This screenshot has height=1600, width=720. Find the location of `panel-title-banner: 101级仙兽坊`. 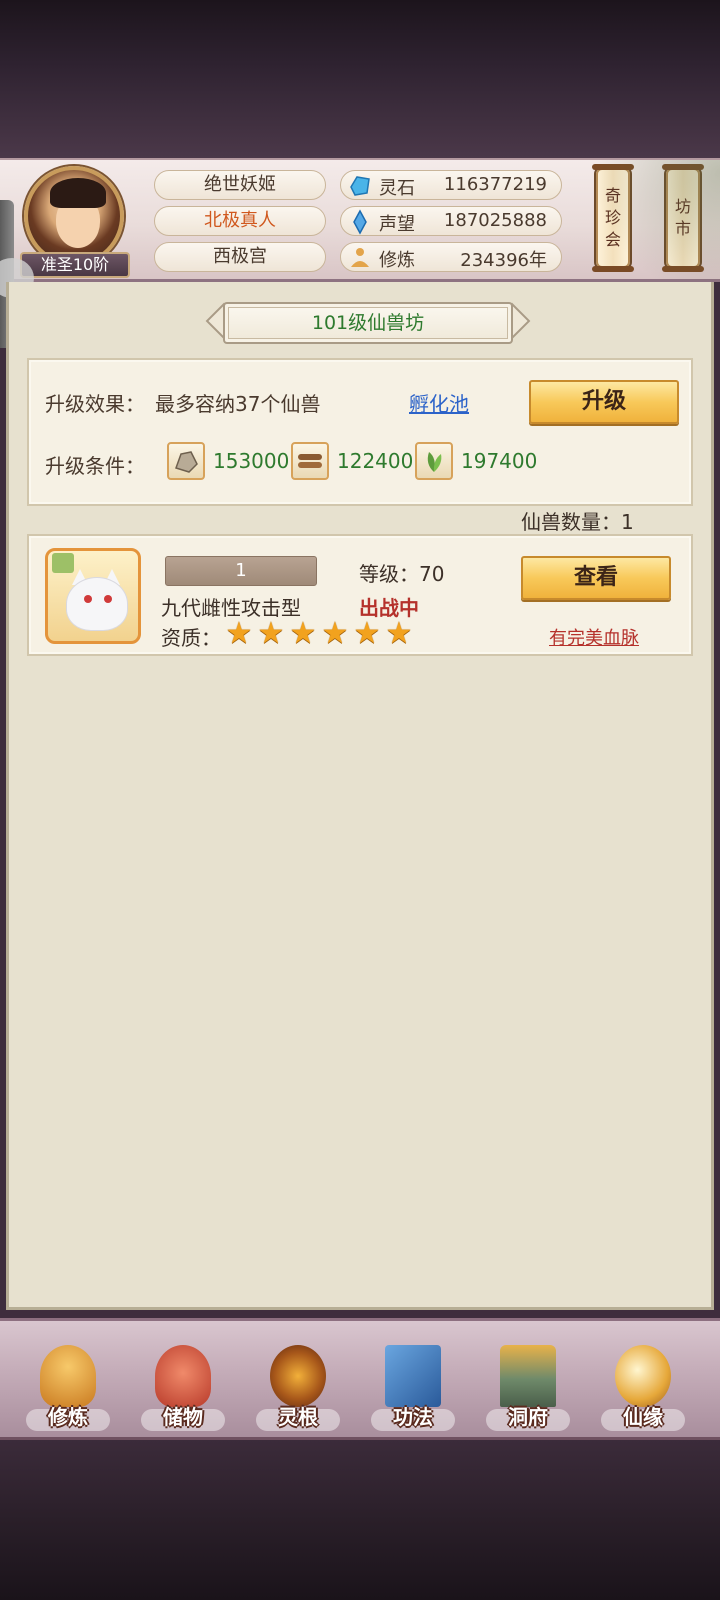

panel-title-banner: 101级仙兽坊 is located at coordinates (368, 323).